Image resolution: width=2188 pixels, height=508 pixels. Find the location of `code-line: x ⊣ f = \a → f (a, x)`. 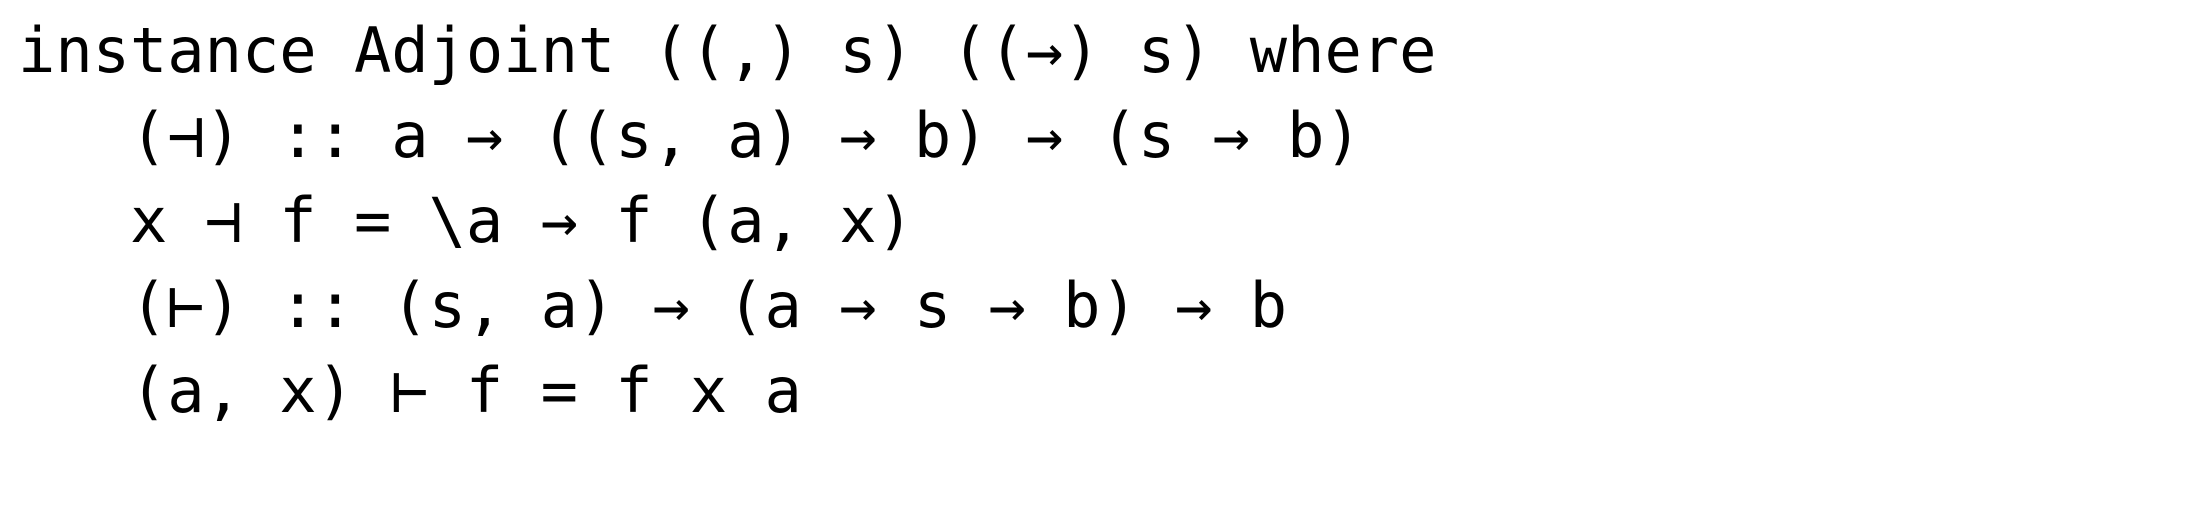

code-line: x ⊣ f = \a → f (a, x) is located at coordinates (466, 220).